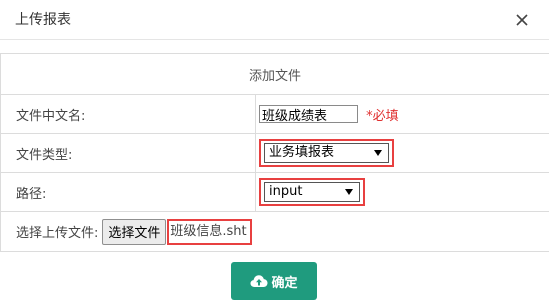  What do you see at coordinates (284, 283) in the screenshot?
I see `confirm-label: 确定` at bounding box center [284, 283].